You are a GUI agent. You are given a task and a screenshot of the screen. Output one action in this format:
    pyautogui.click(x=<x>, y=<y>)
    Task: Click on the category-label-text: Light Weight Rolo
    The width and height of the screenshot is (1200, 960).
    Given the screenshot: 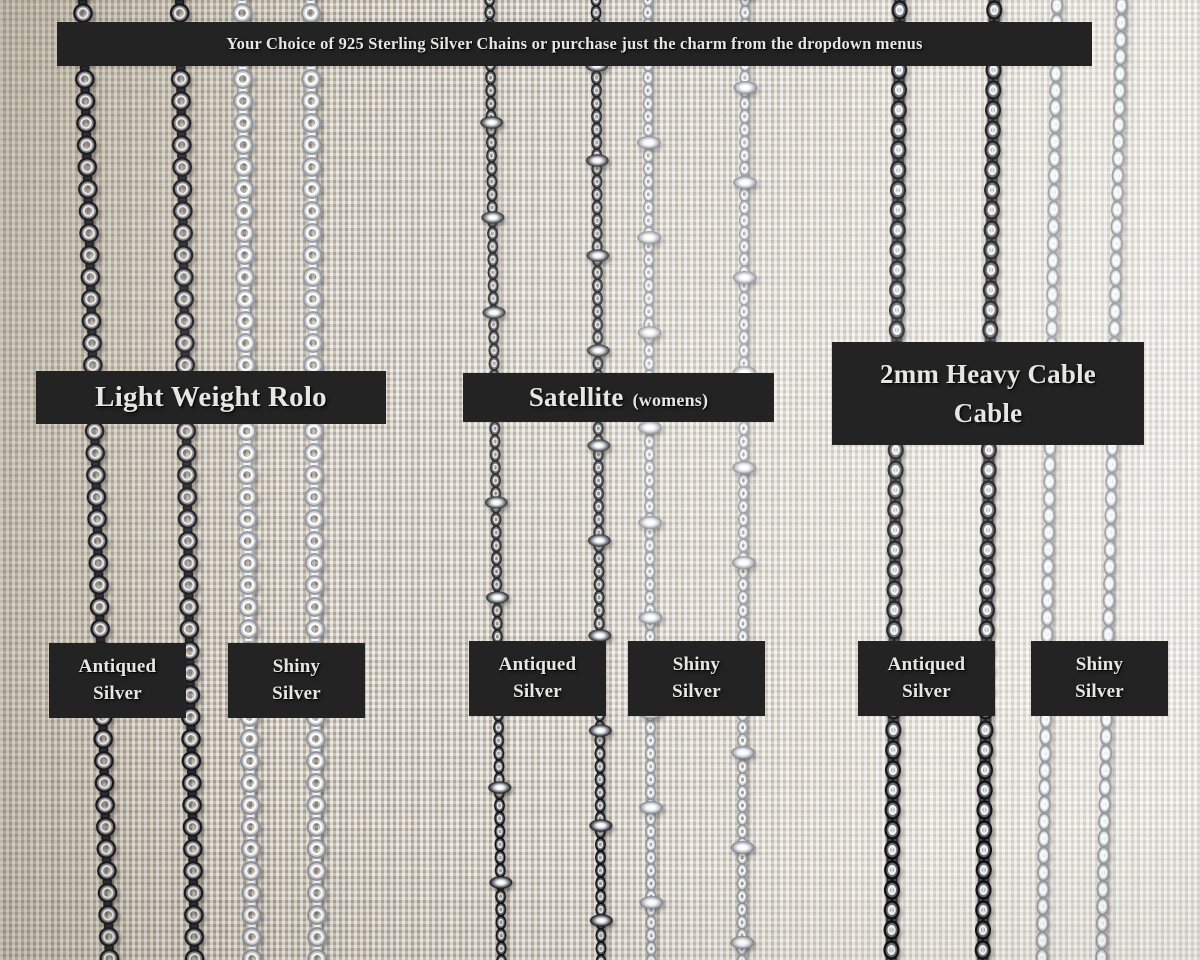 What is the action you would take?
    pyautogui.click(x=211, y=397)
    